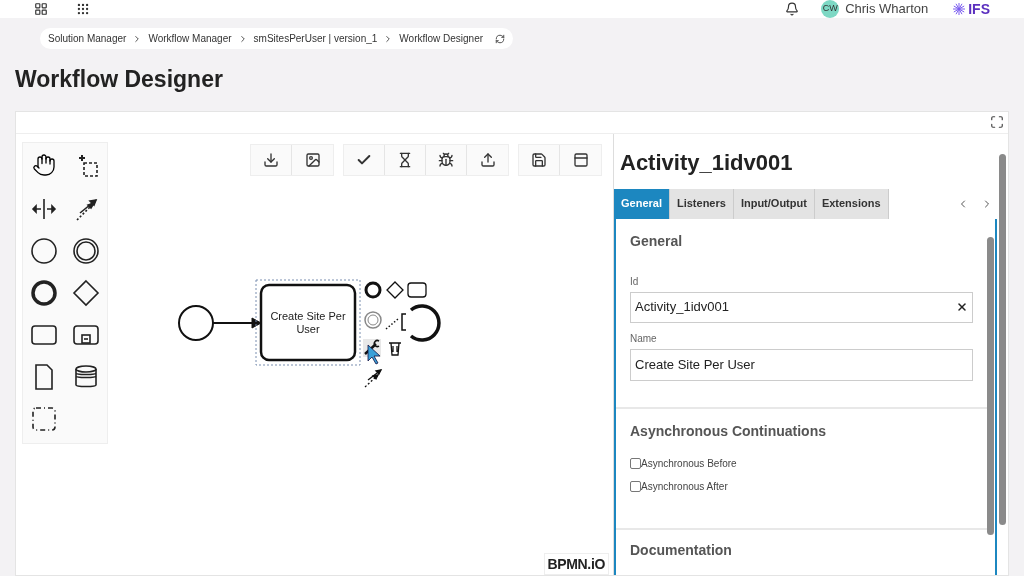  I want to click on intermediate-event-icon, so click(86, 250).